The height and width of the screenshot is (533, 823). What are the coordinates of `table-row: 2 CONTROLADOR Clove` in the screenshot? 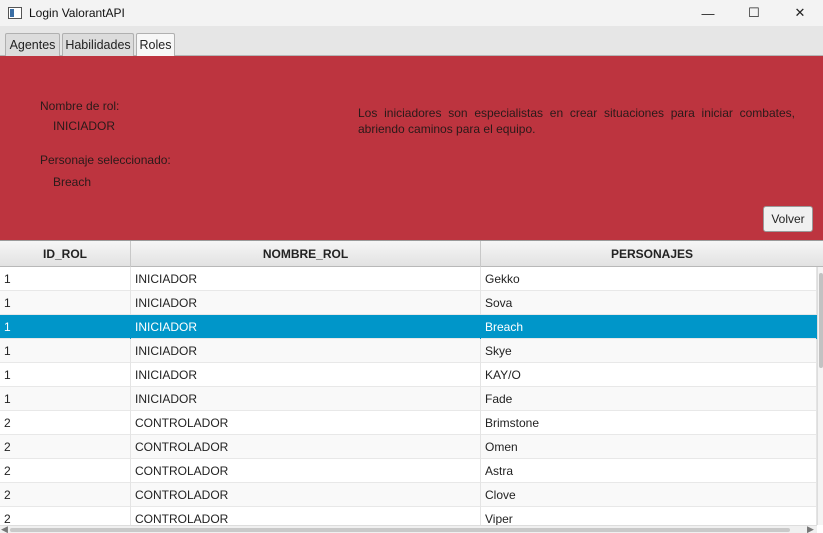 It's located at (408, 495).